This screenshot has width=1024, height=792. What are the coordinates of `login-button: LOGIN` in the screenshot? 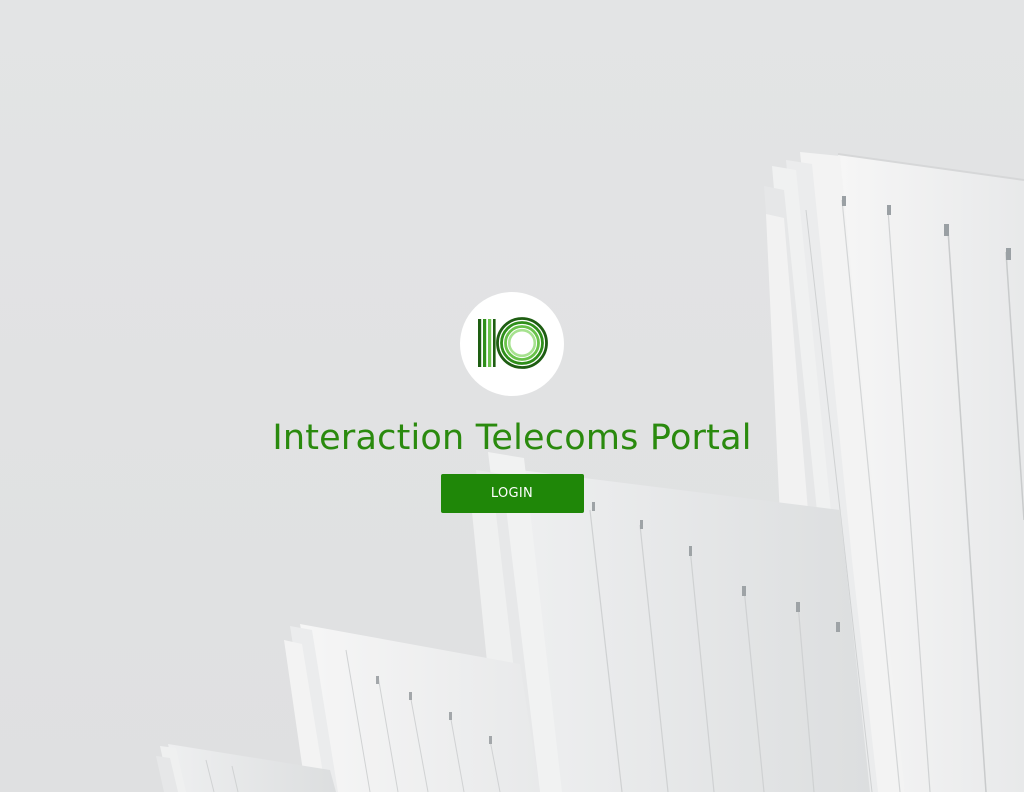 It's located at (512, 493).